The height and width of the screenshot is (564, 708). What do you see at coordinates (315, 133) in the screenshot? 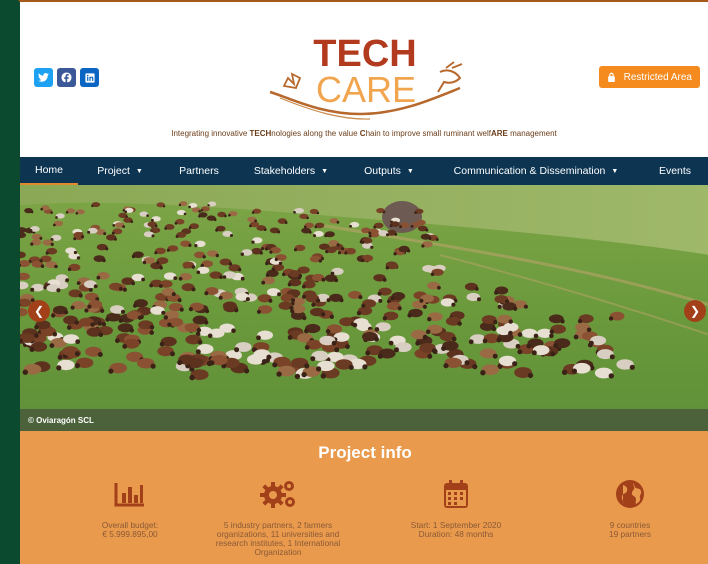
I see `tagline-part: nologies along the value` at bounding box center [315, 133].